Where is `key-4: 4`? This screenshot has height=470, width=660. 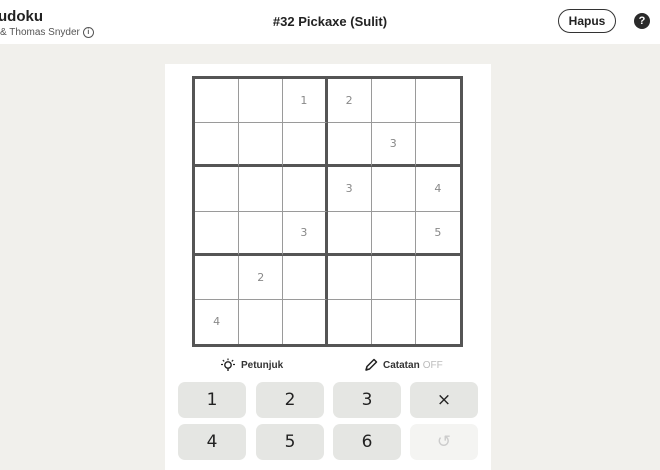
key-4: 4 is located at coordinates (212, 442).